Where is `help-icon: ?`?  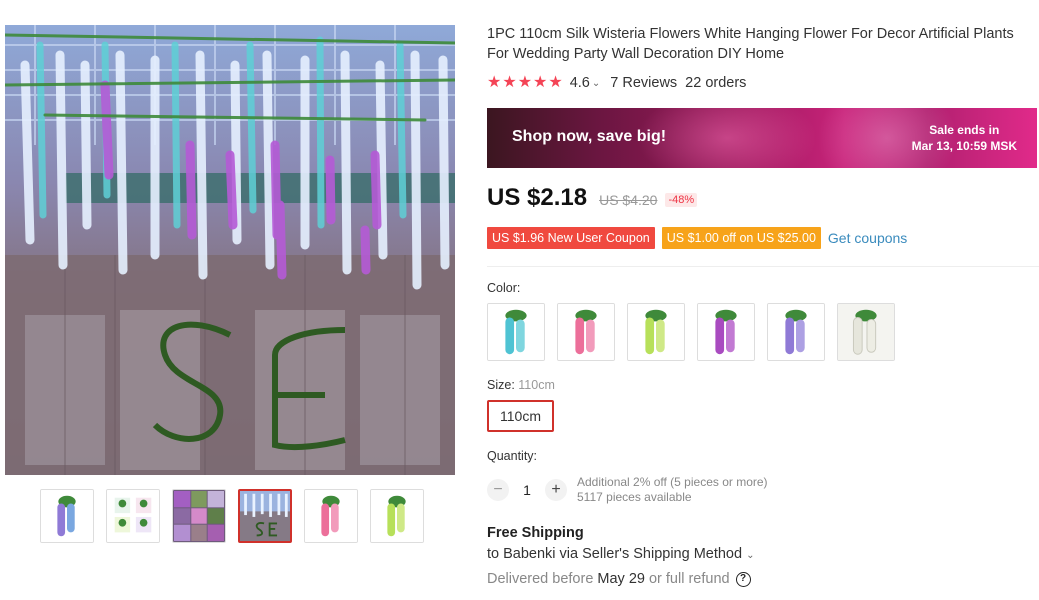 help-icon: ? is located at coordinates (743, 579).